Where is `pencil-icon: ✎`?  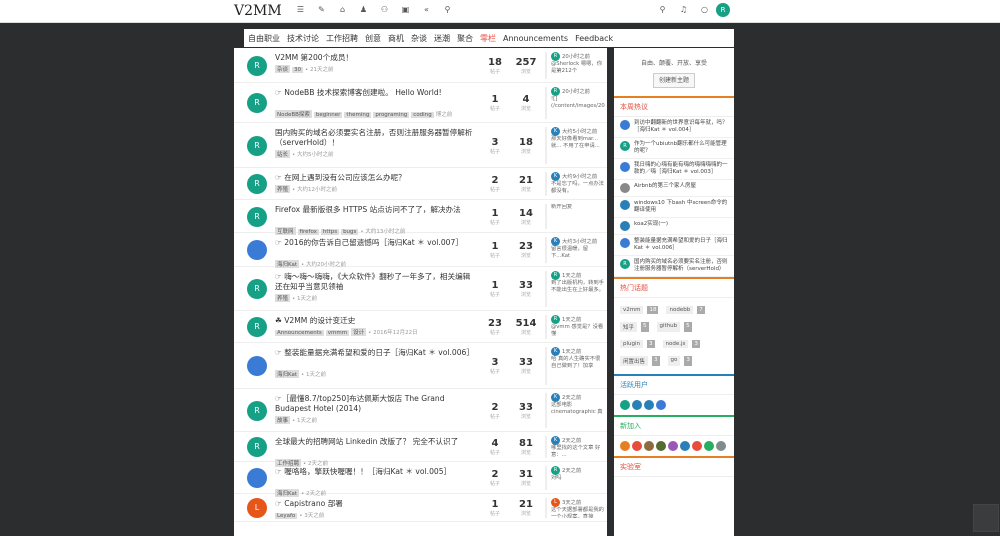
pencil-icon: ✎ is located at coordinates (321, 9).